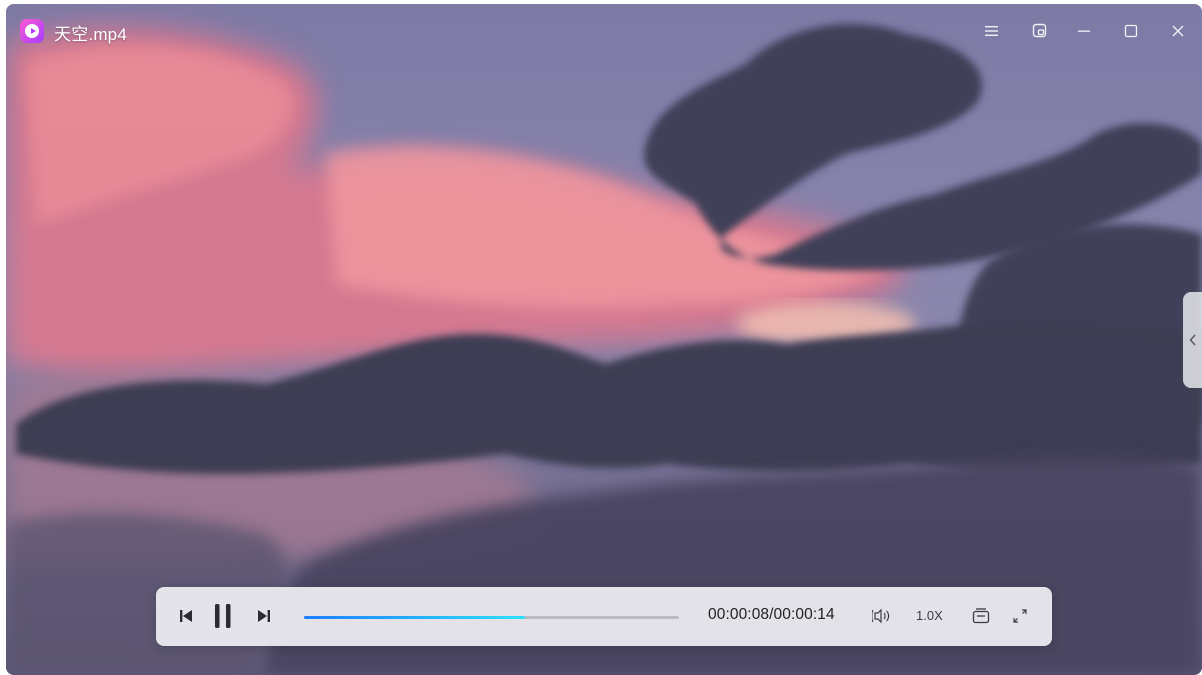 The image size is (1202, 675). I want to click on chevron-left-icon, so click(1192, 340).